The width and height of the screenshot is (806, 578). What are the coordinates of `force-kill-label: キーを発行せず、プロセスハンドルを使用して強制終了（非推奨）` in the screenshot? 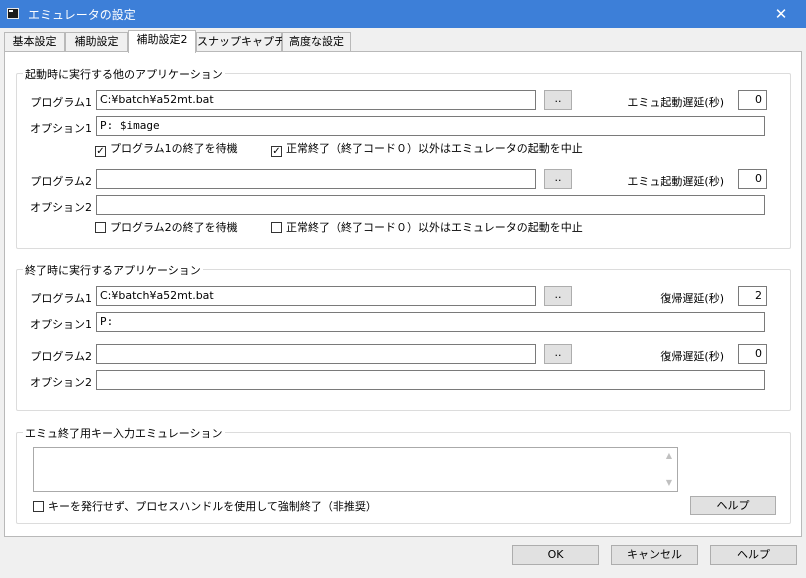 It's located at (212, 506).